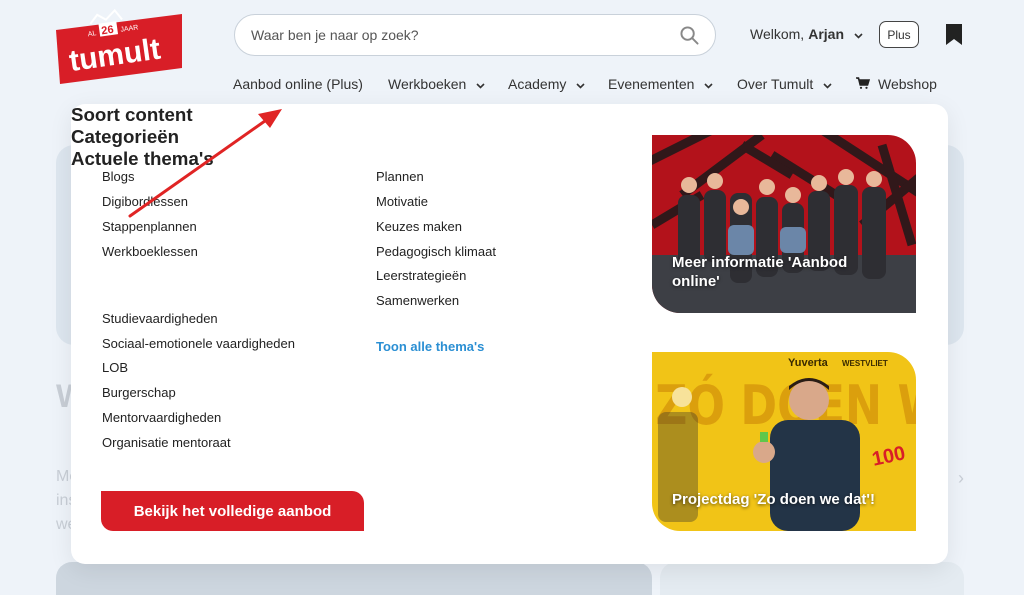 The image size is (1024, 595). I want to click on menu-link-stappenplannen: Stappenplannen, so click(149, 226).